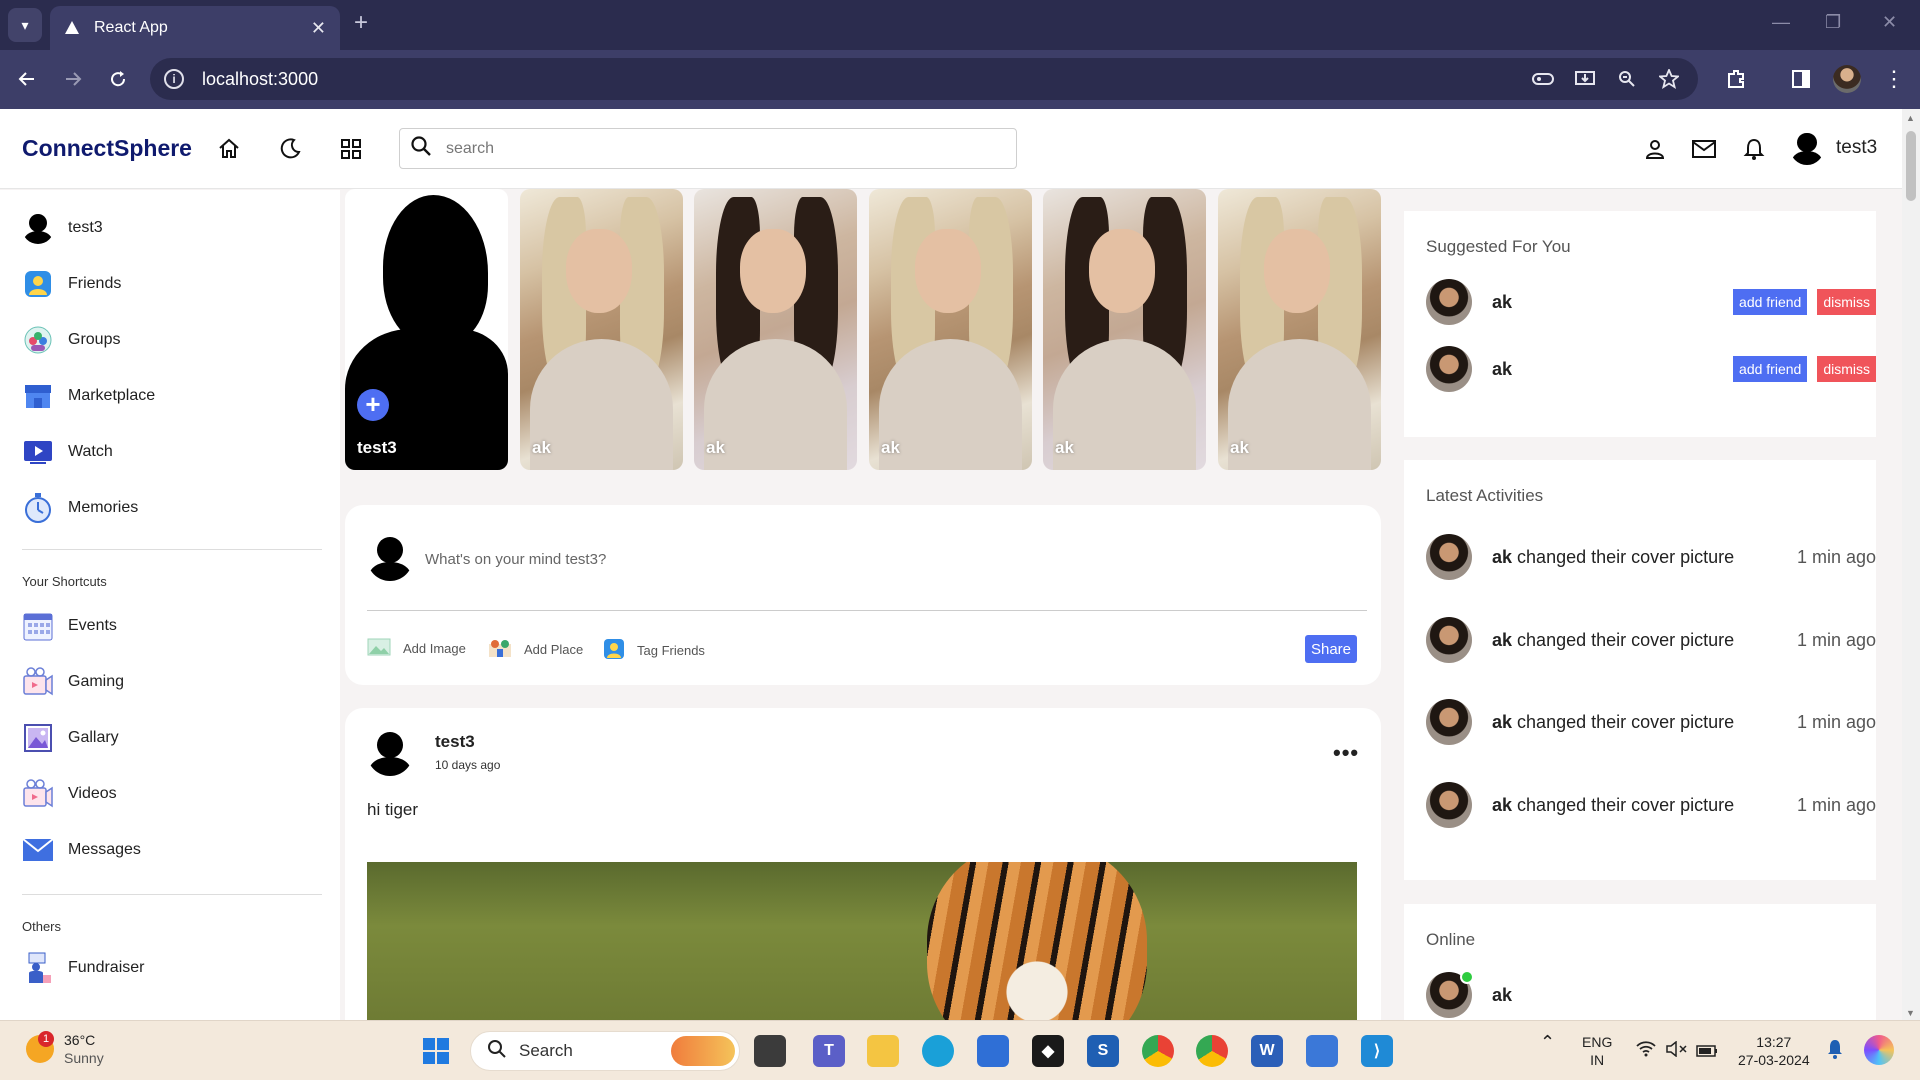 This screenshot has height=1080, width=1920. Describe the element at coordinates (1910, 118) in the screenshot. I see `scroll-up-icon: ▲` at that location.